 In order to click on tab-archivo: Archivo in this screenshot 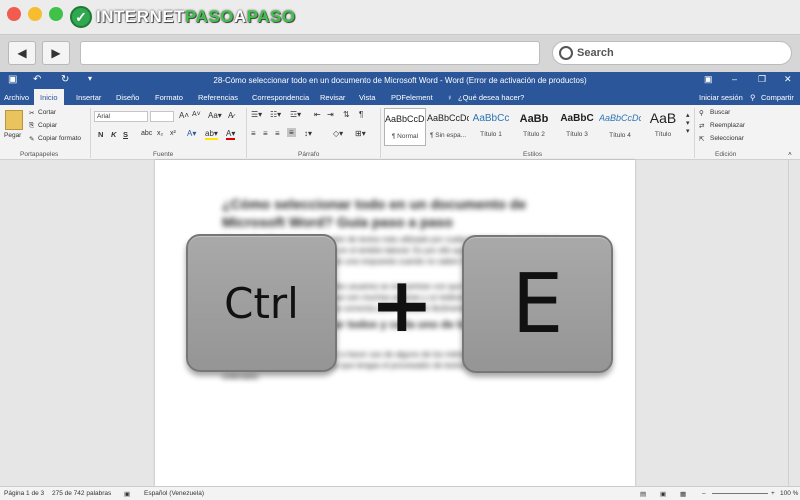, I will do `click(16, 97)`.